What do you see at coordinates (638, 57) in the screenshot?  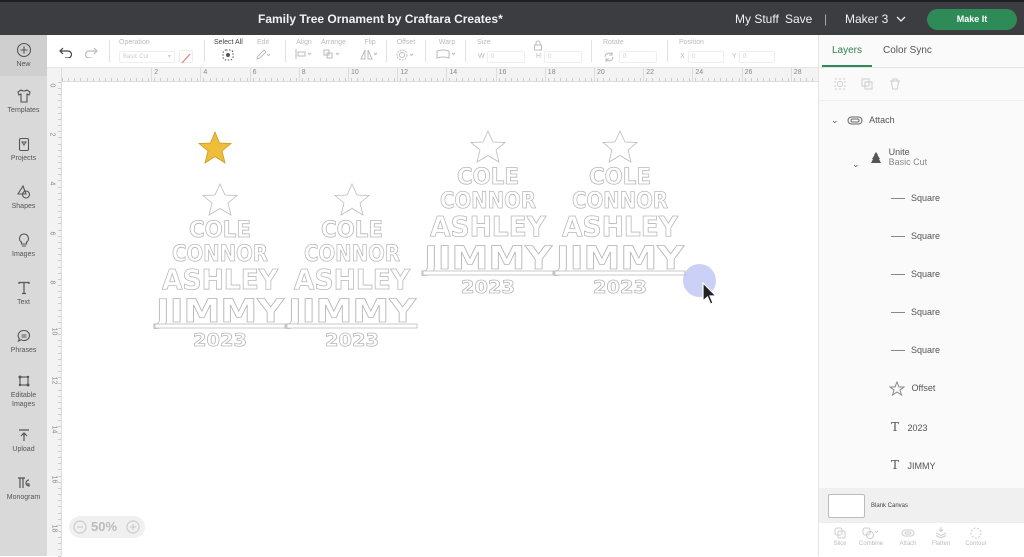 I see `rotate-input: 0` at bounding box center [638, 57].